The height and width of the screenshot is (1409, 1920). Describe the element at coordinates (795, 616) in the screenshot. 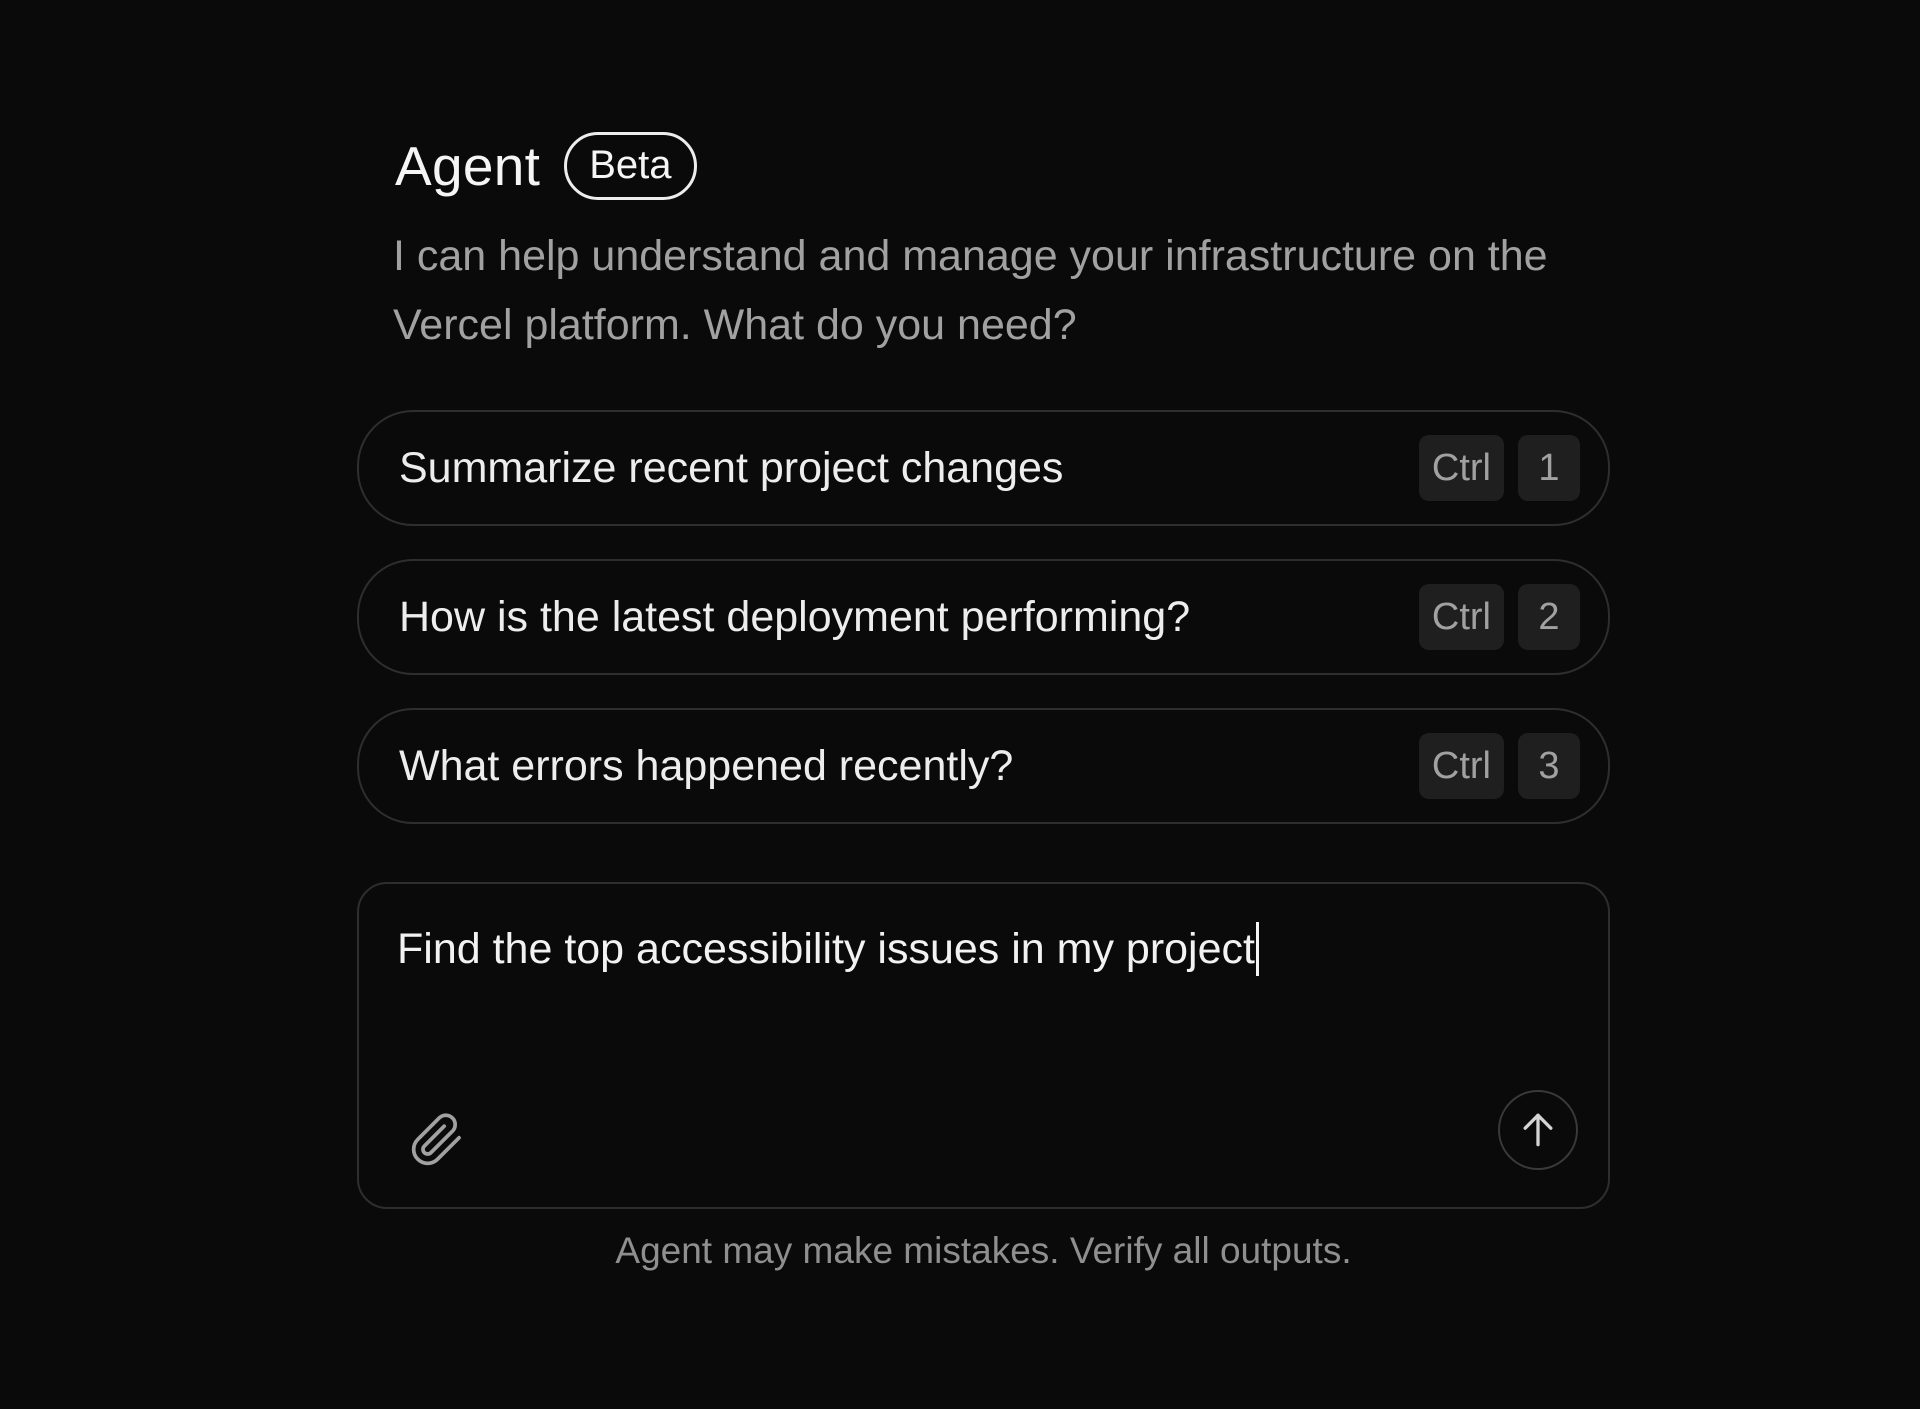

I see `suggestion-label: How is the latest deployment performing?` at that location.